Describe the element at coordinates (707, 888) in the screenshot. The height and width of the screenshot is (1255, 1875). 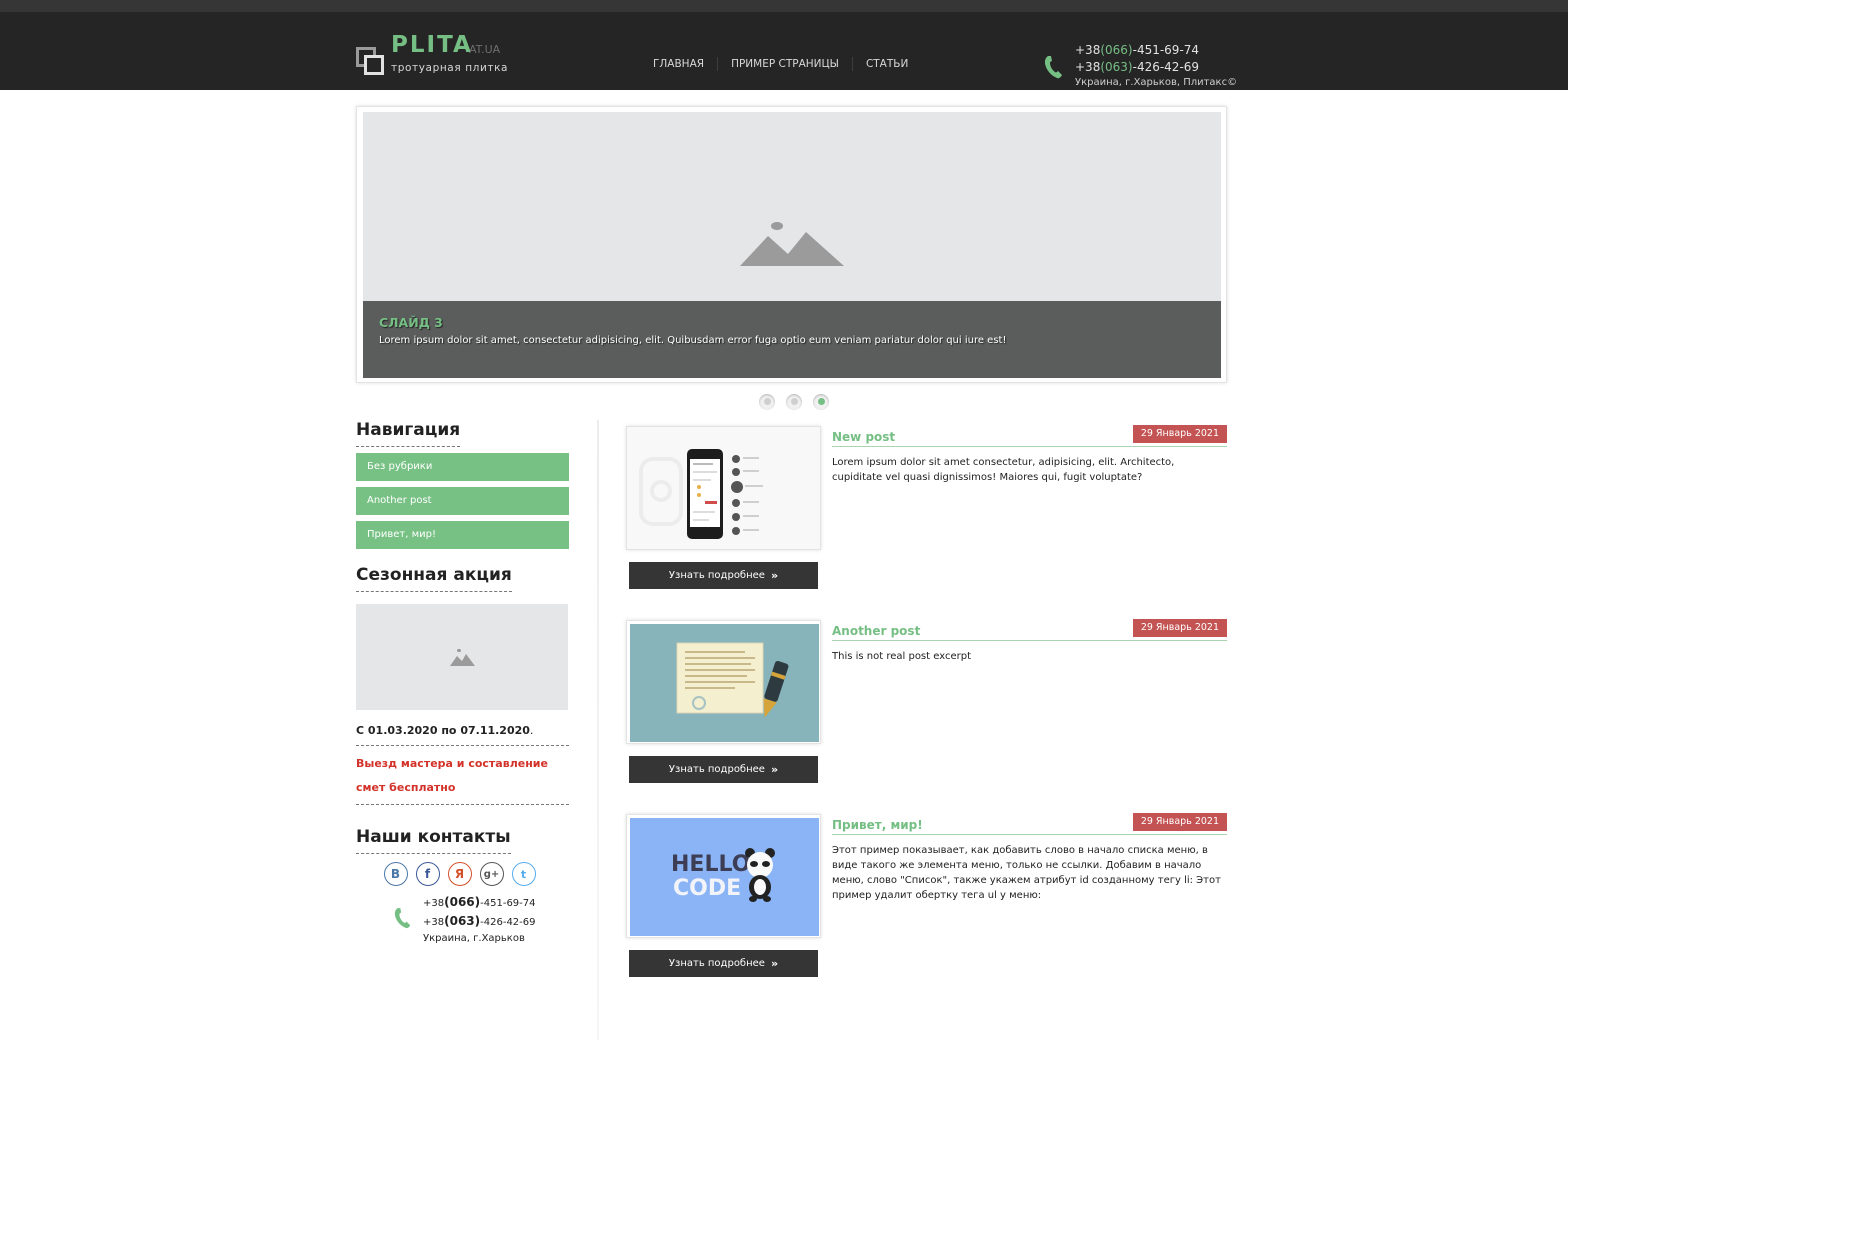
I see `svg-text: CODE` at that location.